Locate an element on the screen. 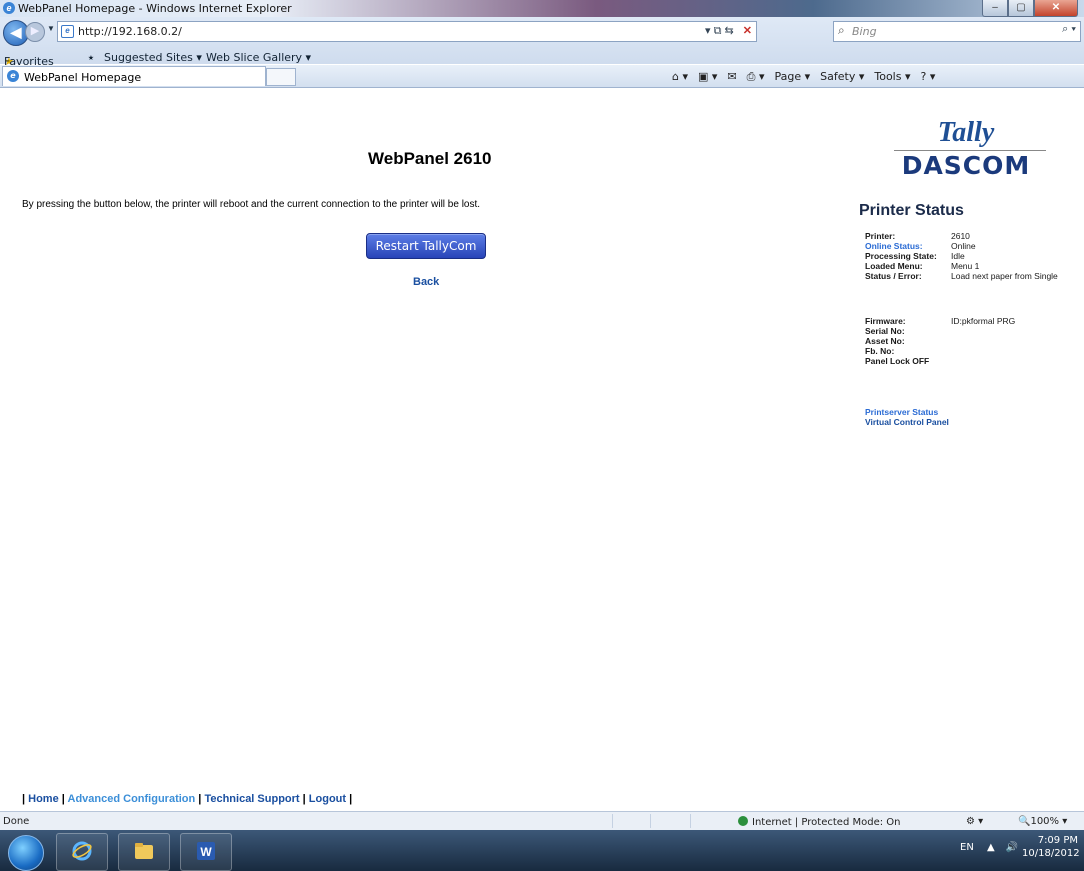 Image resolution: width=1084 pixels, height=871 pixels. status-label: Panel Lock OFF is located at coordinates (897, 361).